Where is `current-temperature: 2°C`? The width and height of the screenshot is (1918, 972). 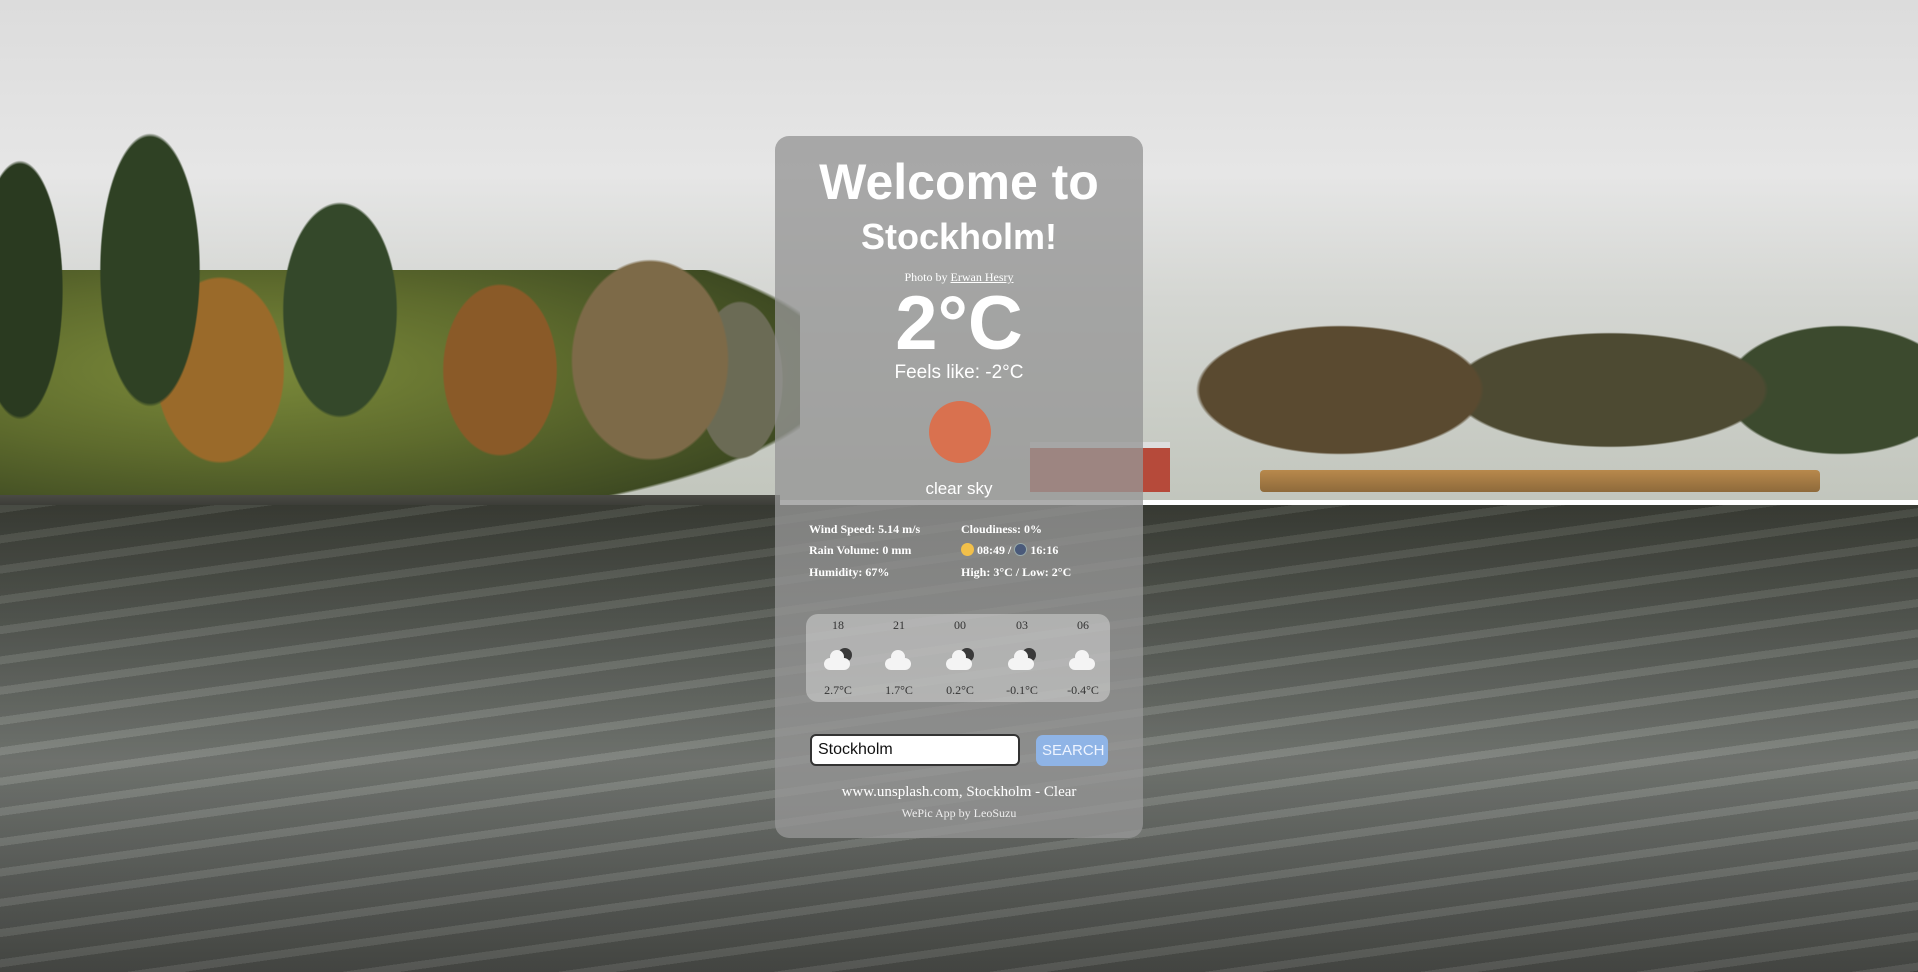
current-temperature: 2°C is located at coordinates (959, 323).